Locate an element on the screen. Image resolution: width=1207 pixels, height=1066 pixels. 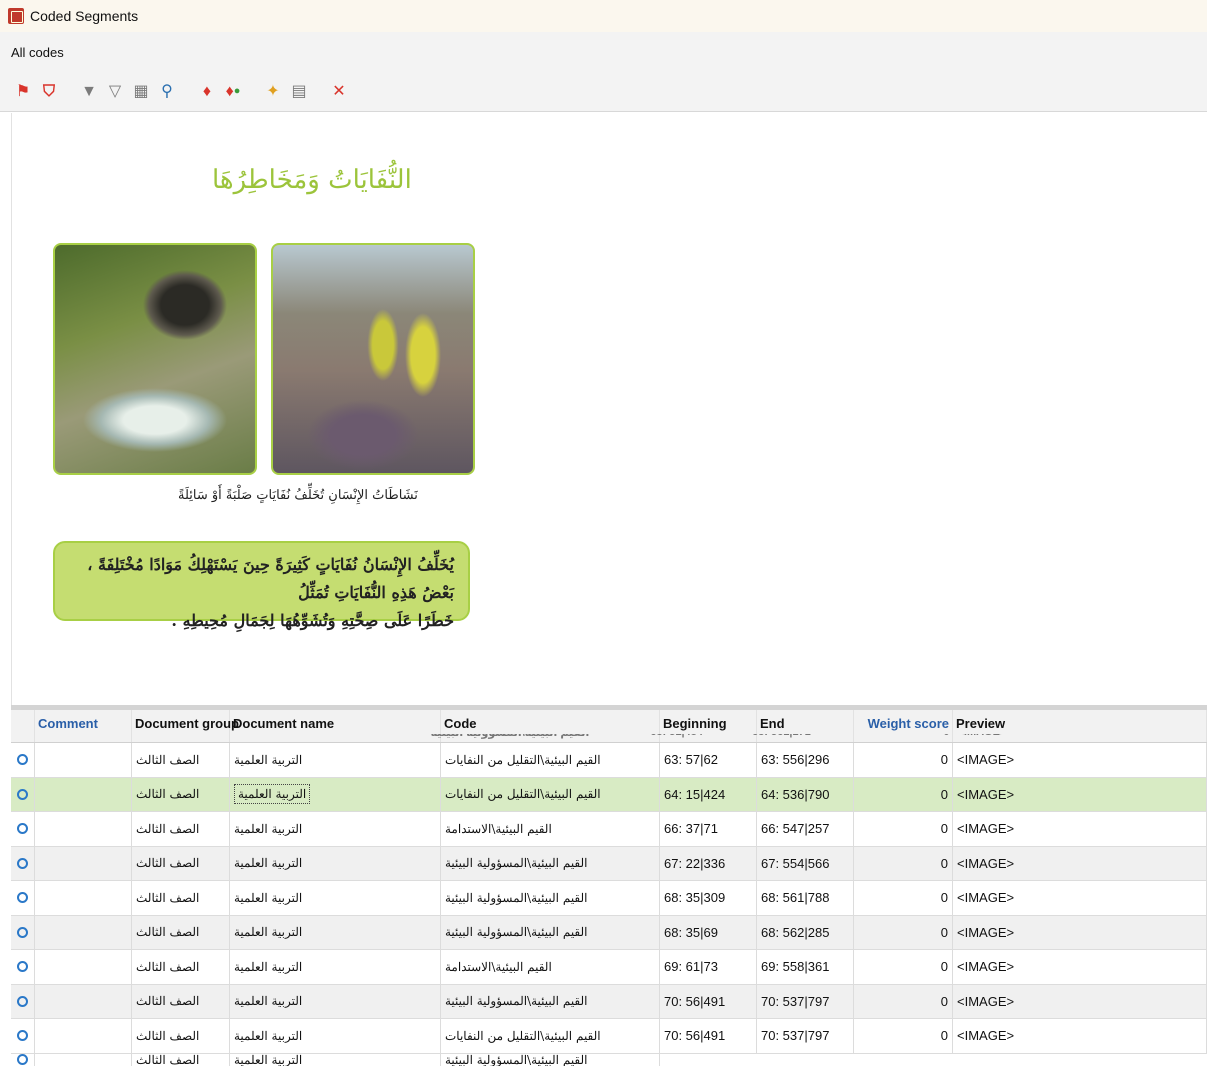
table-icon: ▦ is located at coordinates (141, 92).